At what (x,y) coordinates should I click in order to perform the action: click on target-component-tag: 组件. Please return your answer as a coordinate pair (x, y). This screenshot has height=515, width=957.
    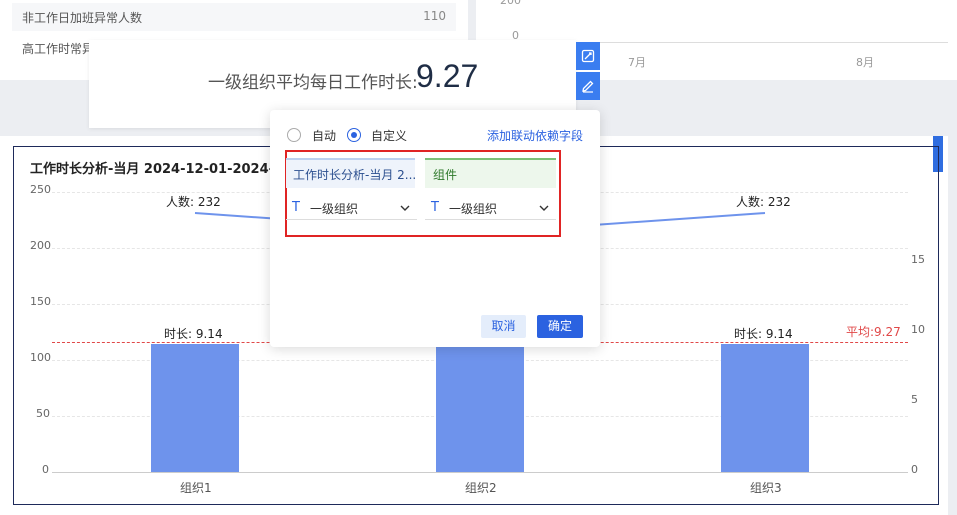
    Looking at the image, I should click on (490, 173).